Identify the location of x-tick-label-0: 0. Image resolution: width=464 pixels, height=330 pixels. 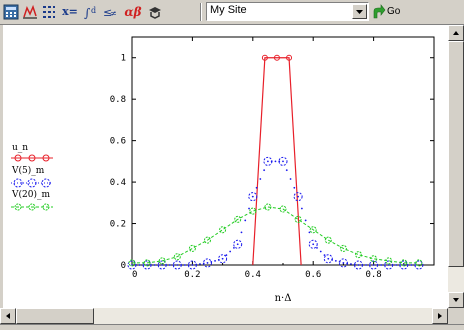
(134, 275).